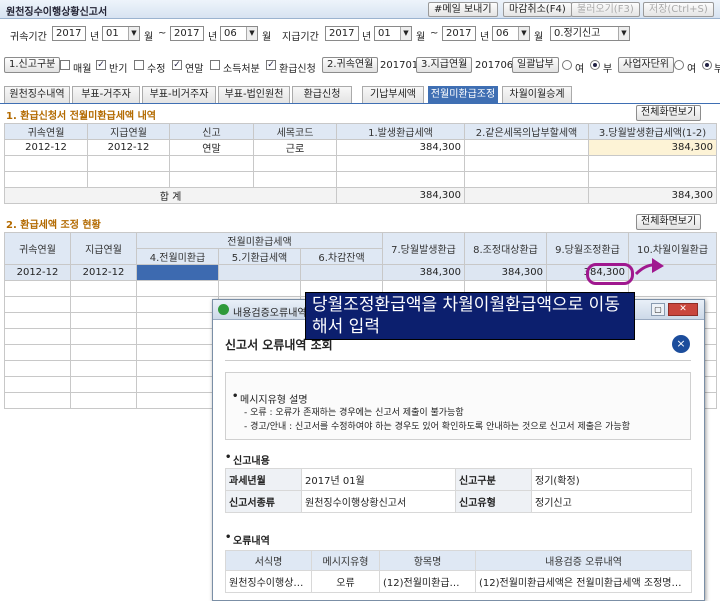  Describe the element at coordinates (646, 65) in the screenshot. I see `biz-unit-button: 사업자단위` at that location.